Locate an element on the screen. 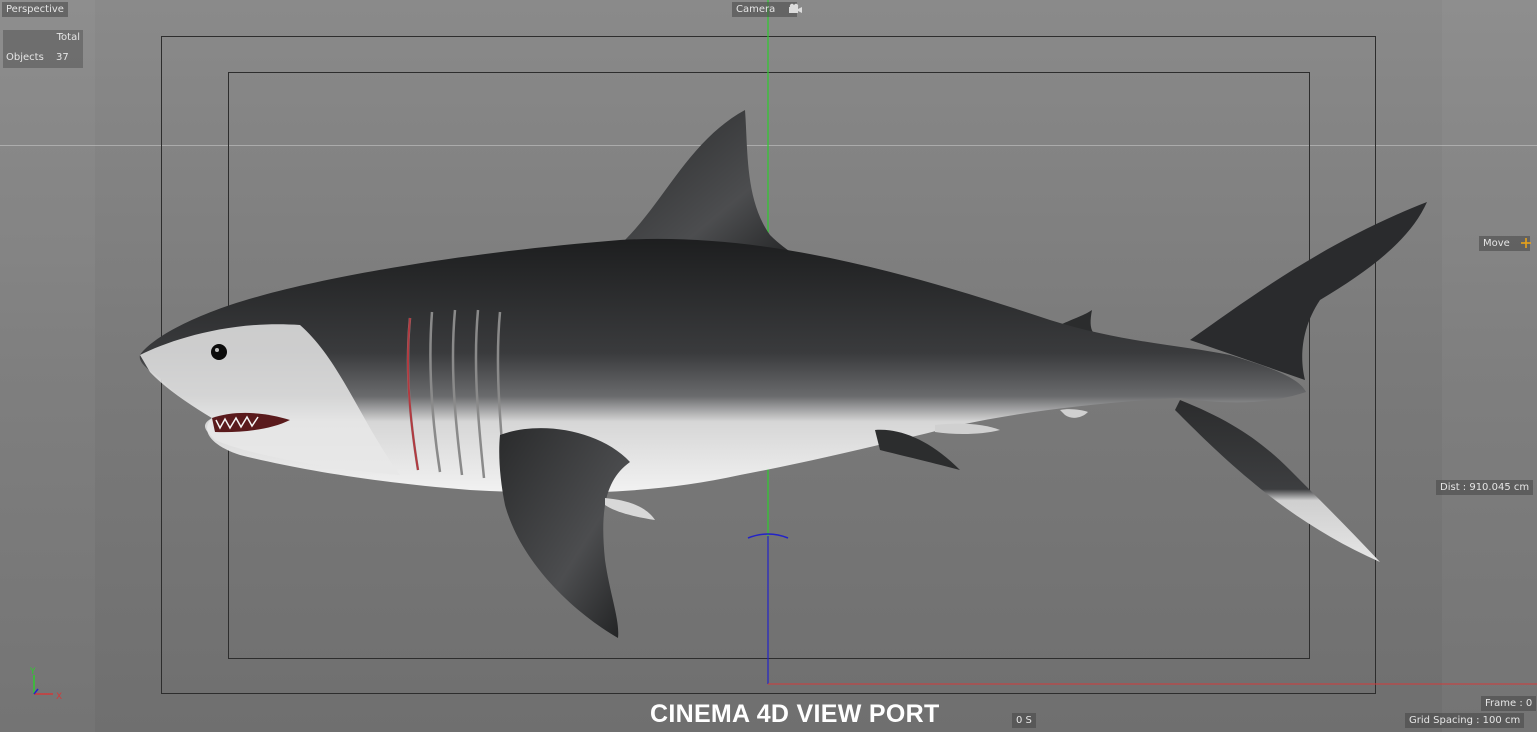 The height and width of the screenshot is (732, 1537). tail-lower-lobe is located at coordinates (1277, 481).